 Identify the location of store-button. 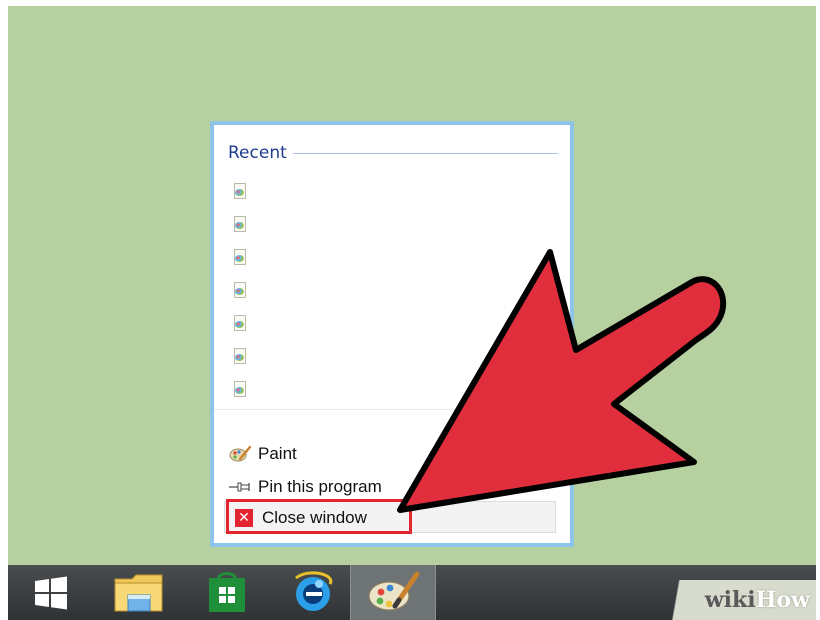
(227, 592).